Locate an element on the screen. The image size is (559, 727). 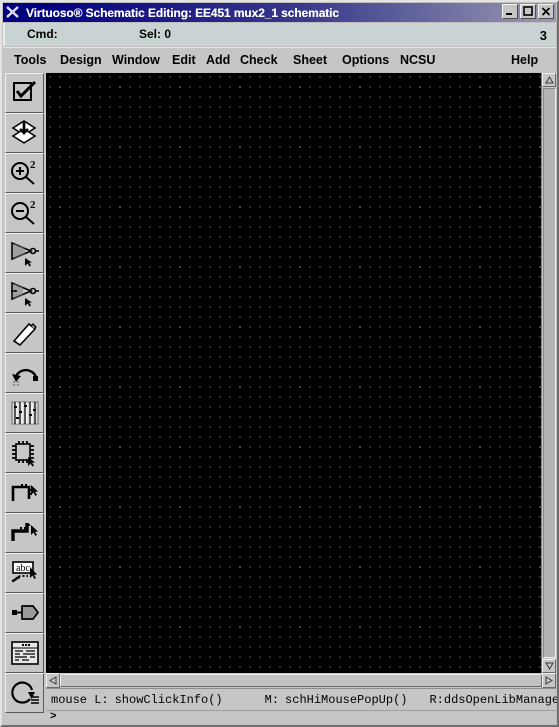
label-tool: abc is located at coordinates (24, 573).